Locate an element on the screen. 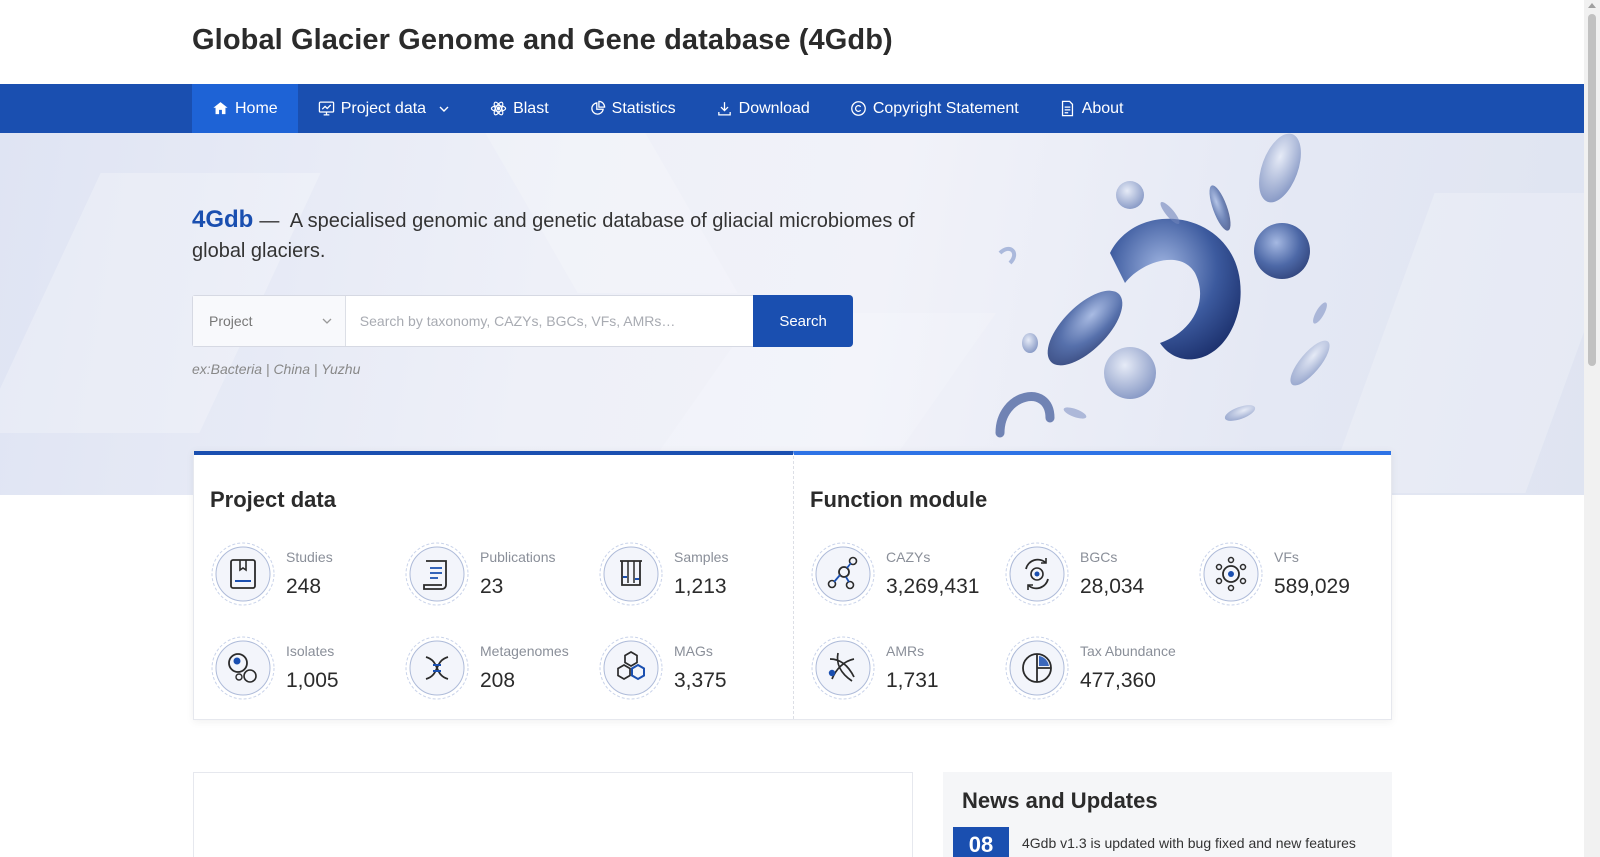  function-module-title: Function module is located at coordinates (899, 499).